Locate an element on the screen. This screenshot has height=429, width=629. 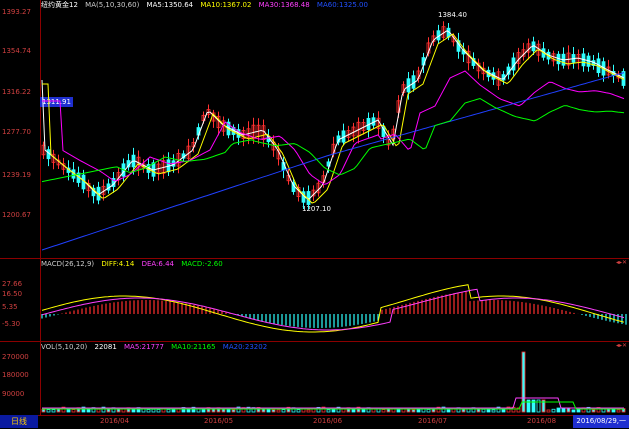
date-label: 2016/08 is located at coordinates (542, 421).